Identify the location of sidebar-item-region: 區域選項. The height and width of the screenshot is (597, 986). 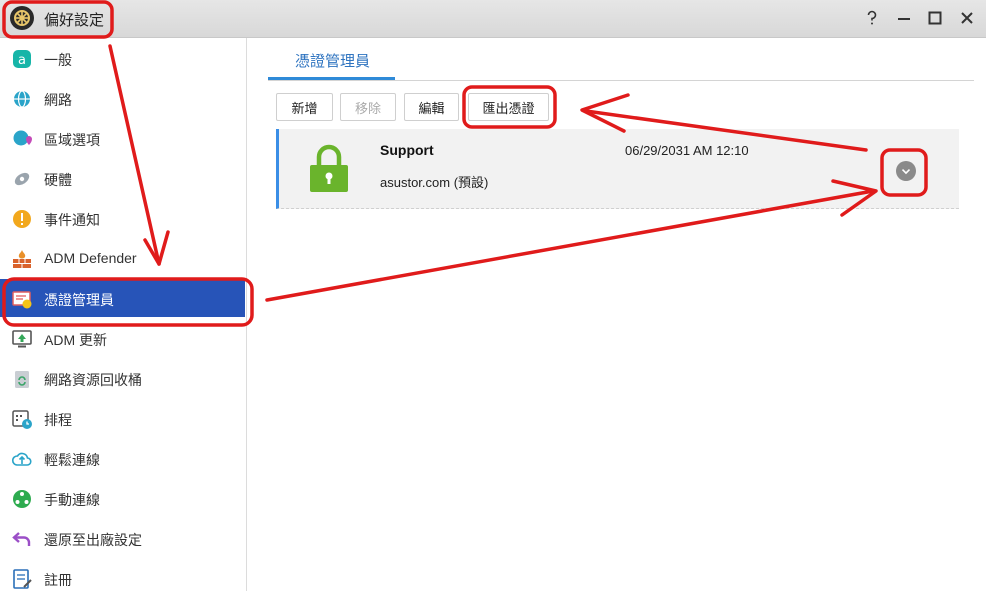
(122, 138).